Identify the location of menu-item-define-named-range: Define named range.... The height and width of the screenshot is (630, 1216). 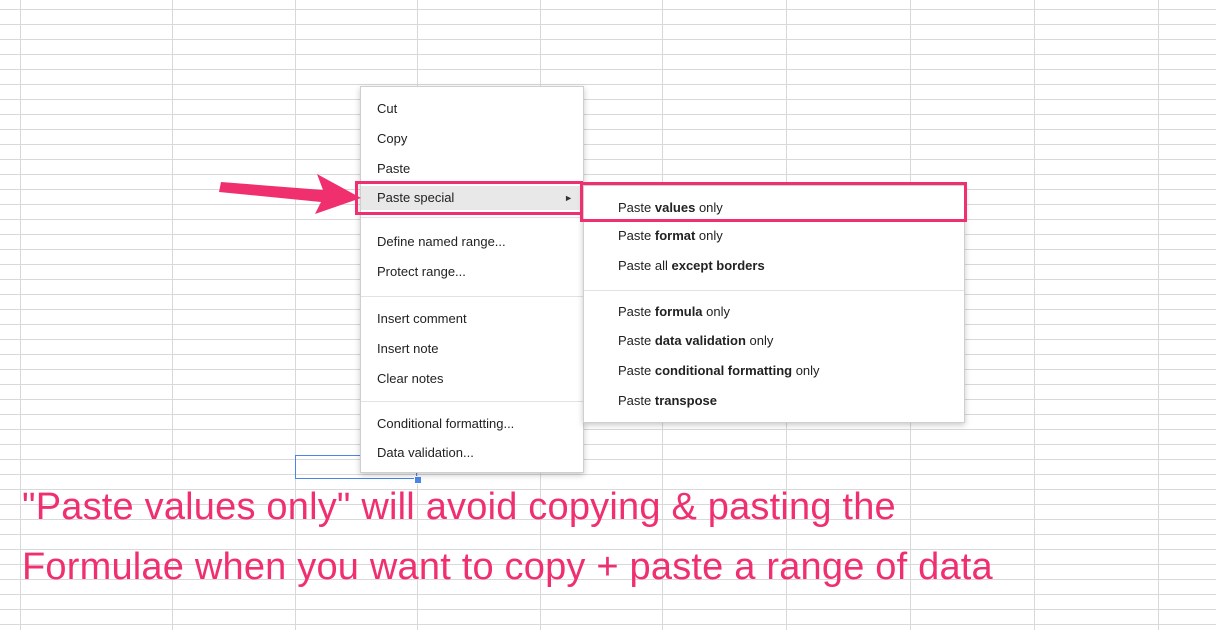
(472, 242).